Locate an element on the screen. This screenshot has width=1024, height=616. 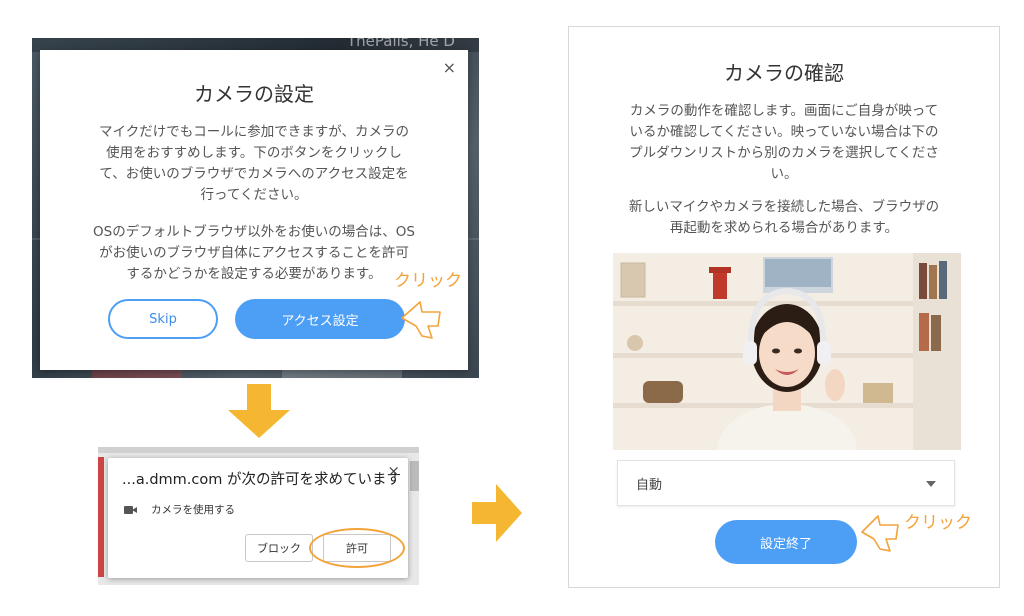
dialog-title: カメラの設定 is located at coordinates (254, 94).